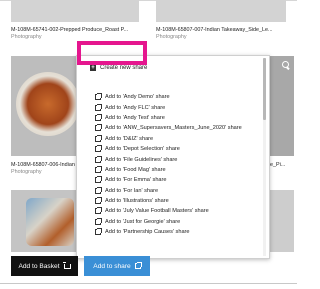  What do you see at coordinates (135, 107) in the screenshot?
I see `share-item-label: Add to 'Andy FLC' share` at bounding box center [135, 107].